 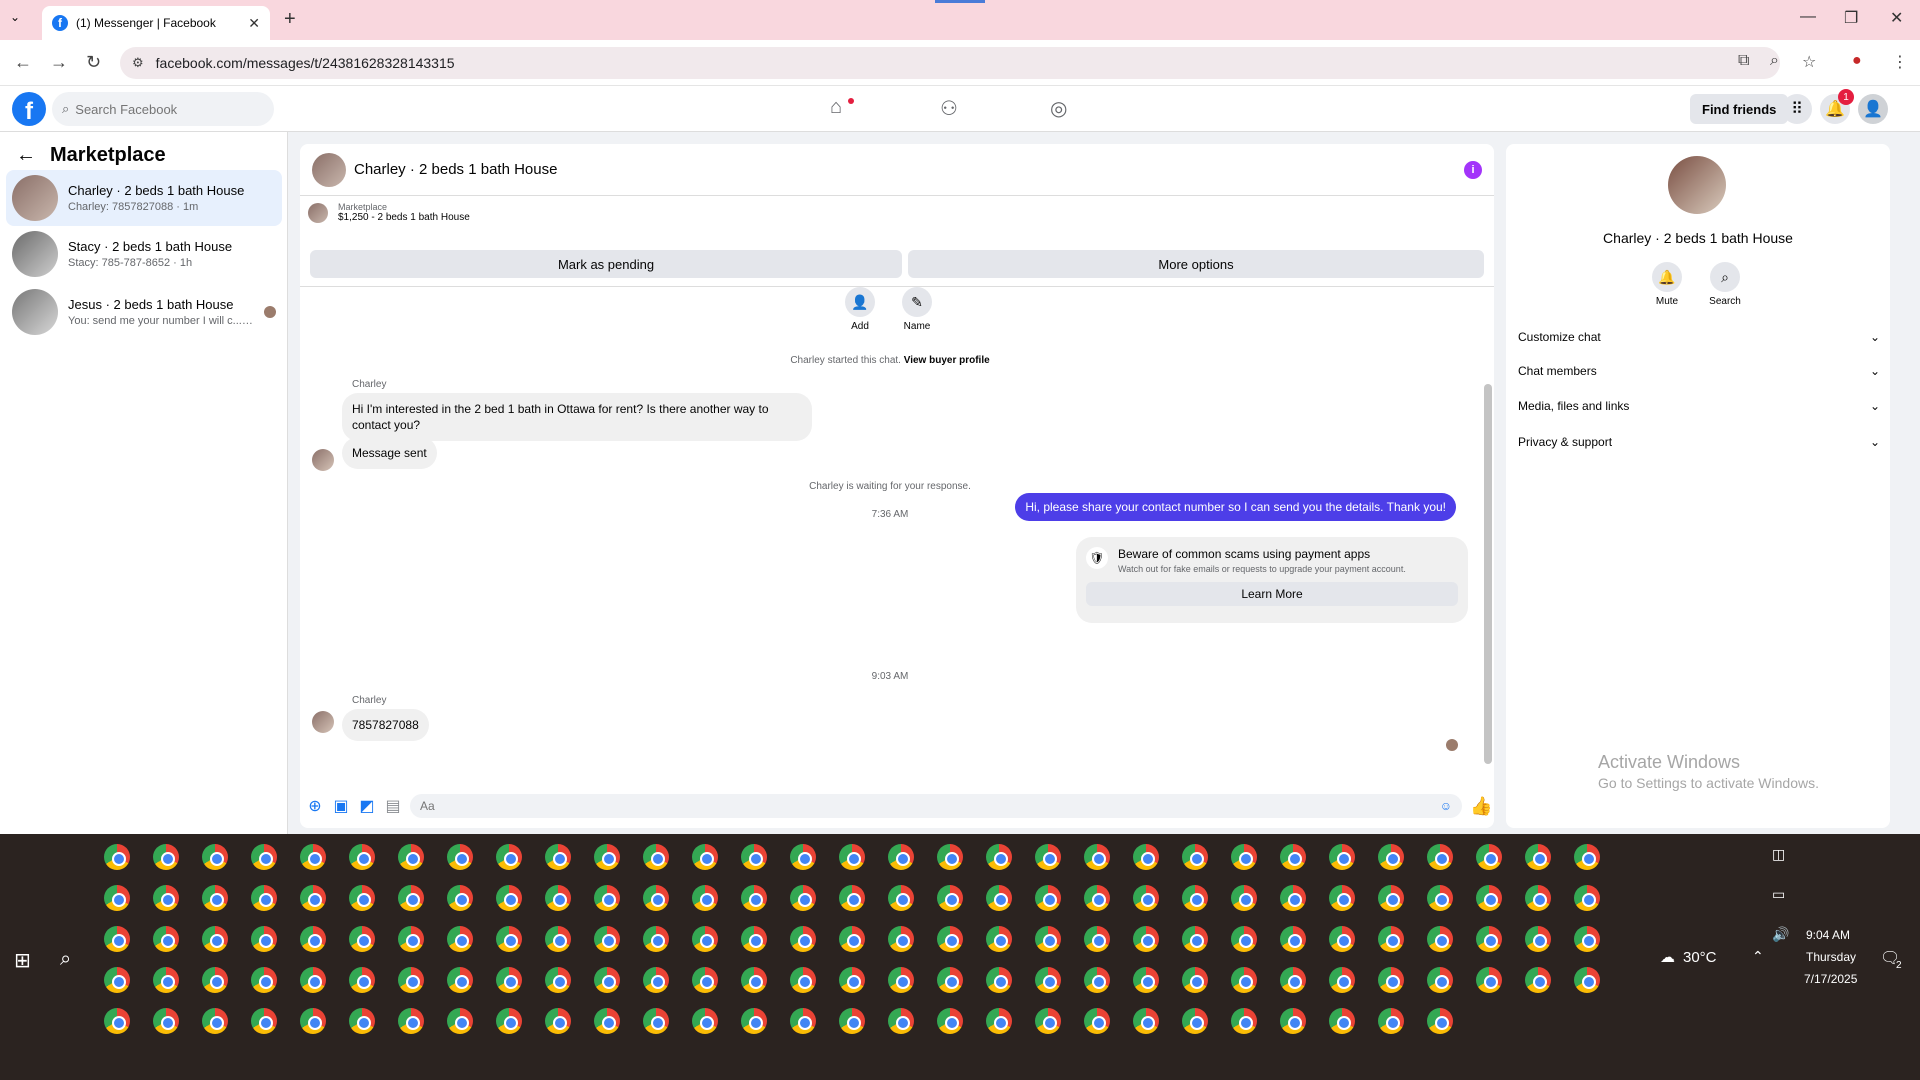 What do you see at coordinates (160, 109) in the screenshot?
I see `facebook-search-input` at bounding box center [160, 109].